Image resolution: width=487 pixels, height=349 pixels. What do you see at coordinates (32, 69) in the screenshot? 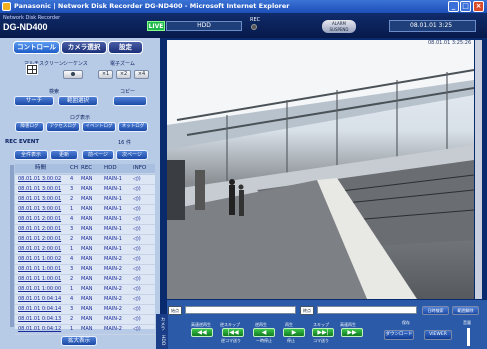
I see `multiscreen-grid-icon` at bounding box center [32, 69].